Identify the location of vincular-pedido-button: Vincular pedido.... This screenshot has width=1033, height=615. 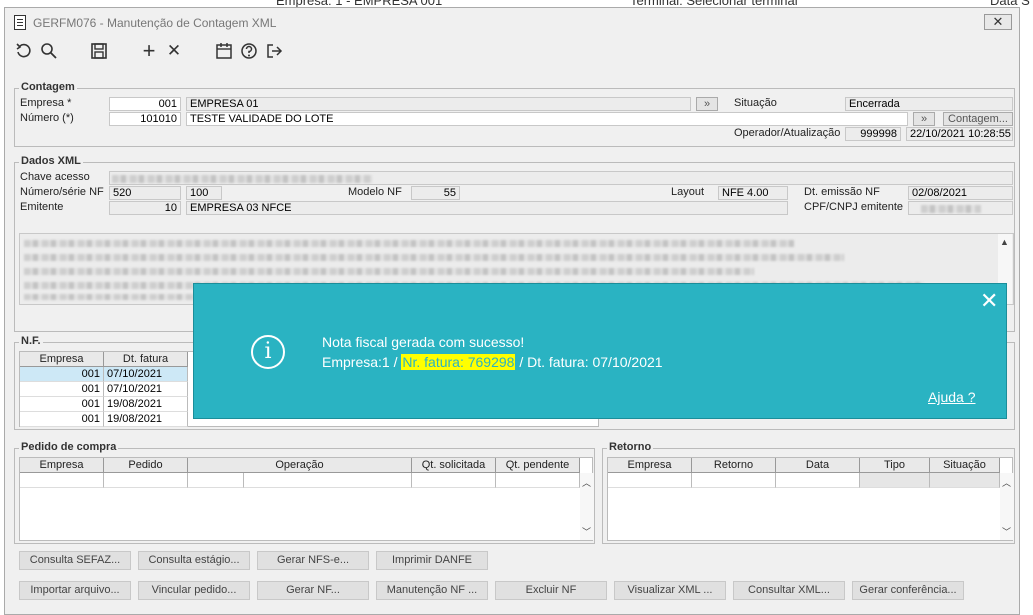
(194, 590).